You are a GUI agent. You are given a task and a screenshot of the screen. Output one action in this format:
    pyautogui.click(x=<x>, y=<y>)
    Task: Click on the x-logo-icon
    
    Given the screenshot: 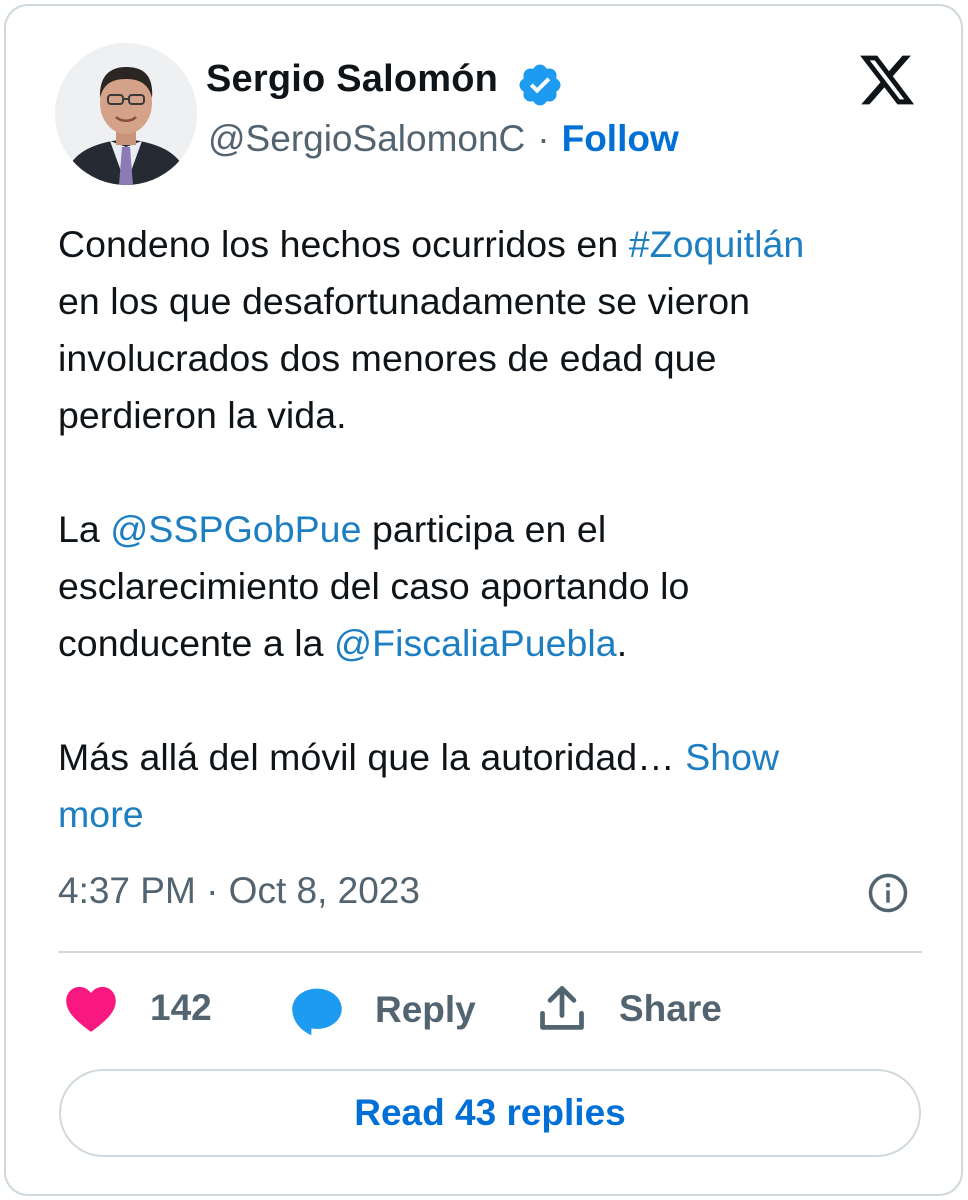 What is the action you would take?
    pyautogui.click(x=887, y=80)
    